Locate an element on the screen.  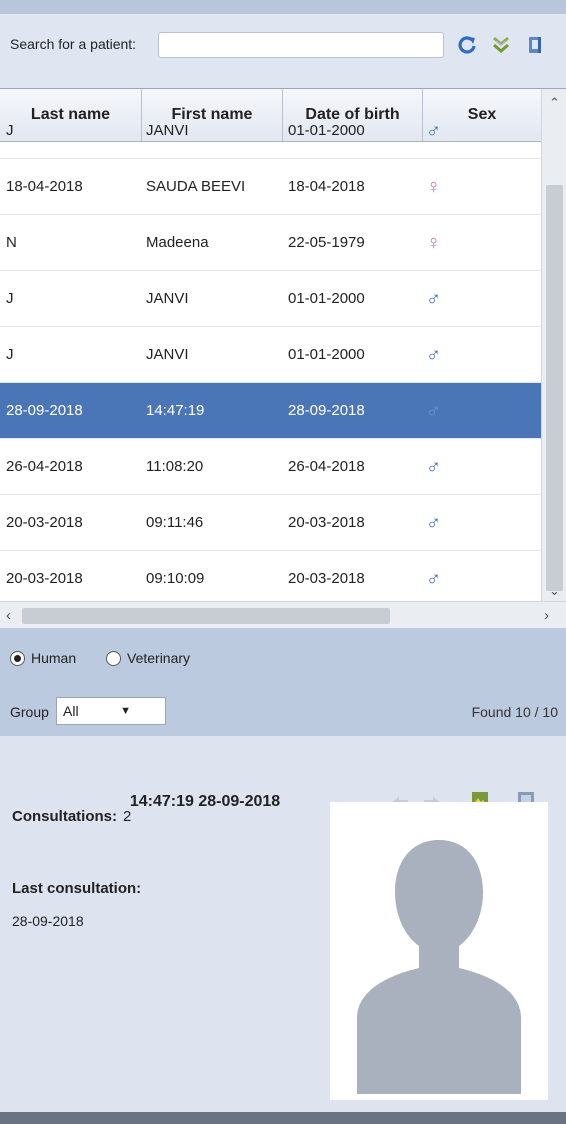
radio-veterinary-indicator is located at coordinates (113, 658).